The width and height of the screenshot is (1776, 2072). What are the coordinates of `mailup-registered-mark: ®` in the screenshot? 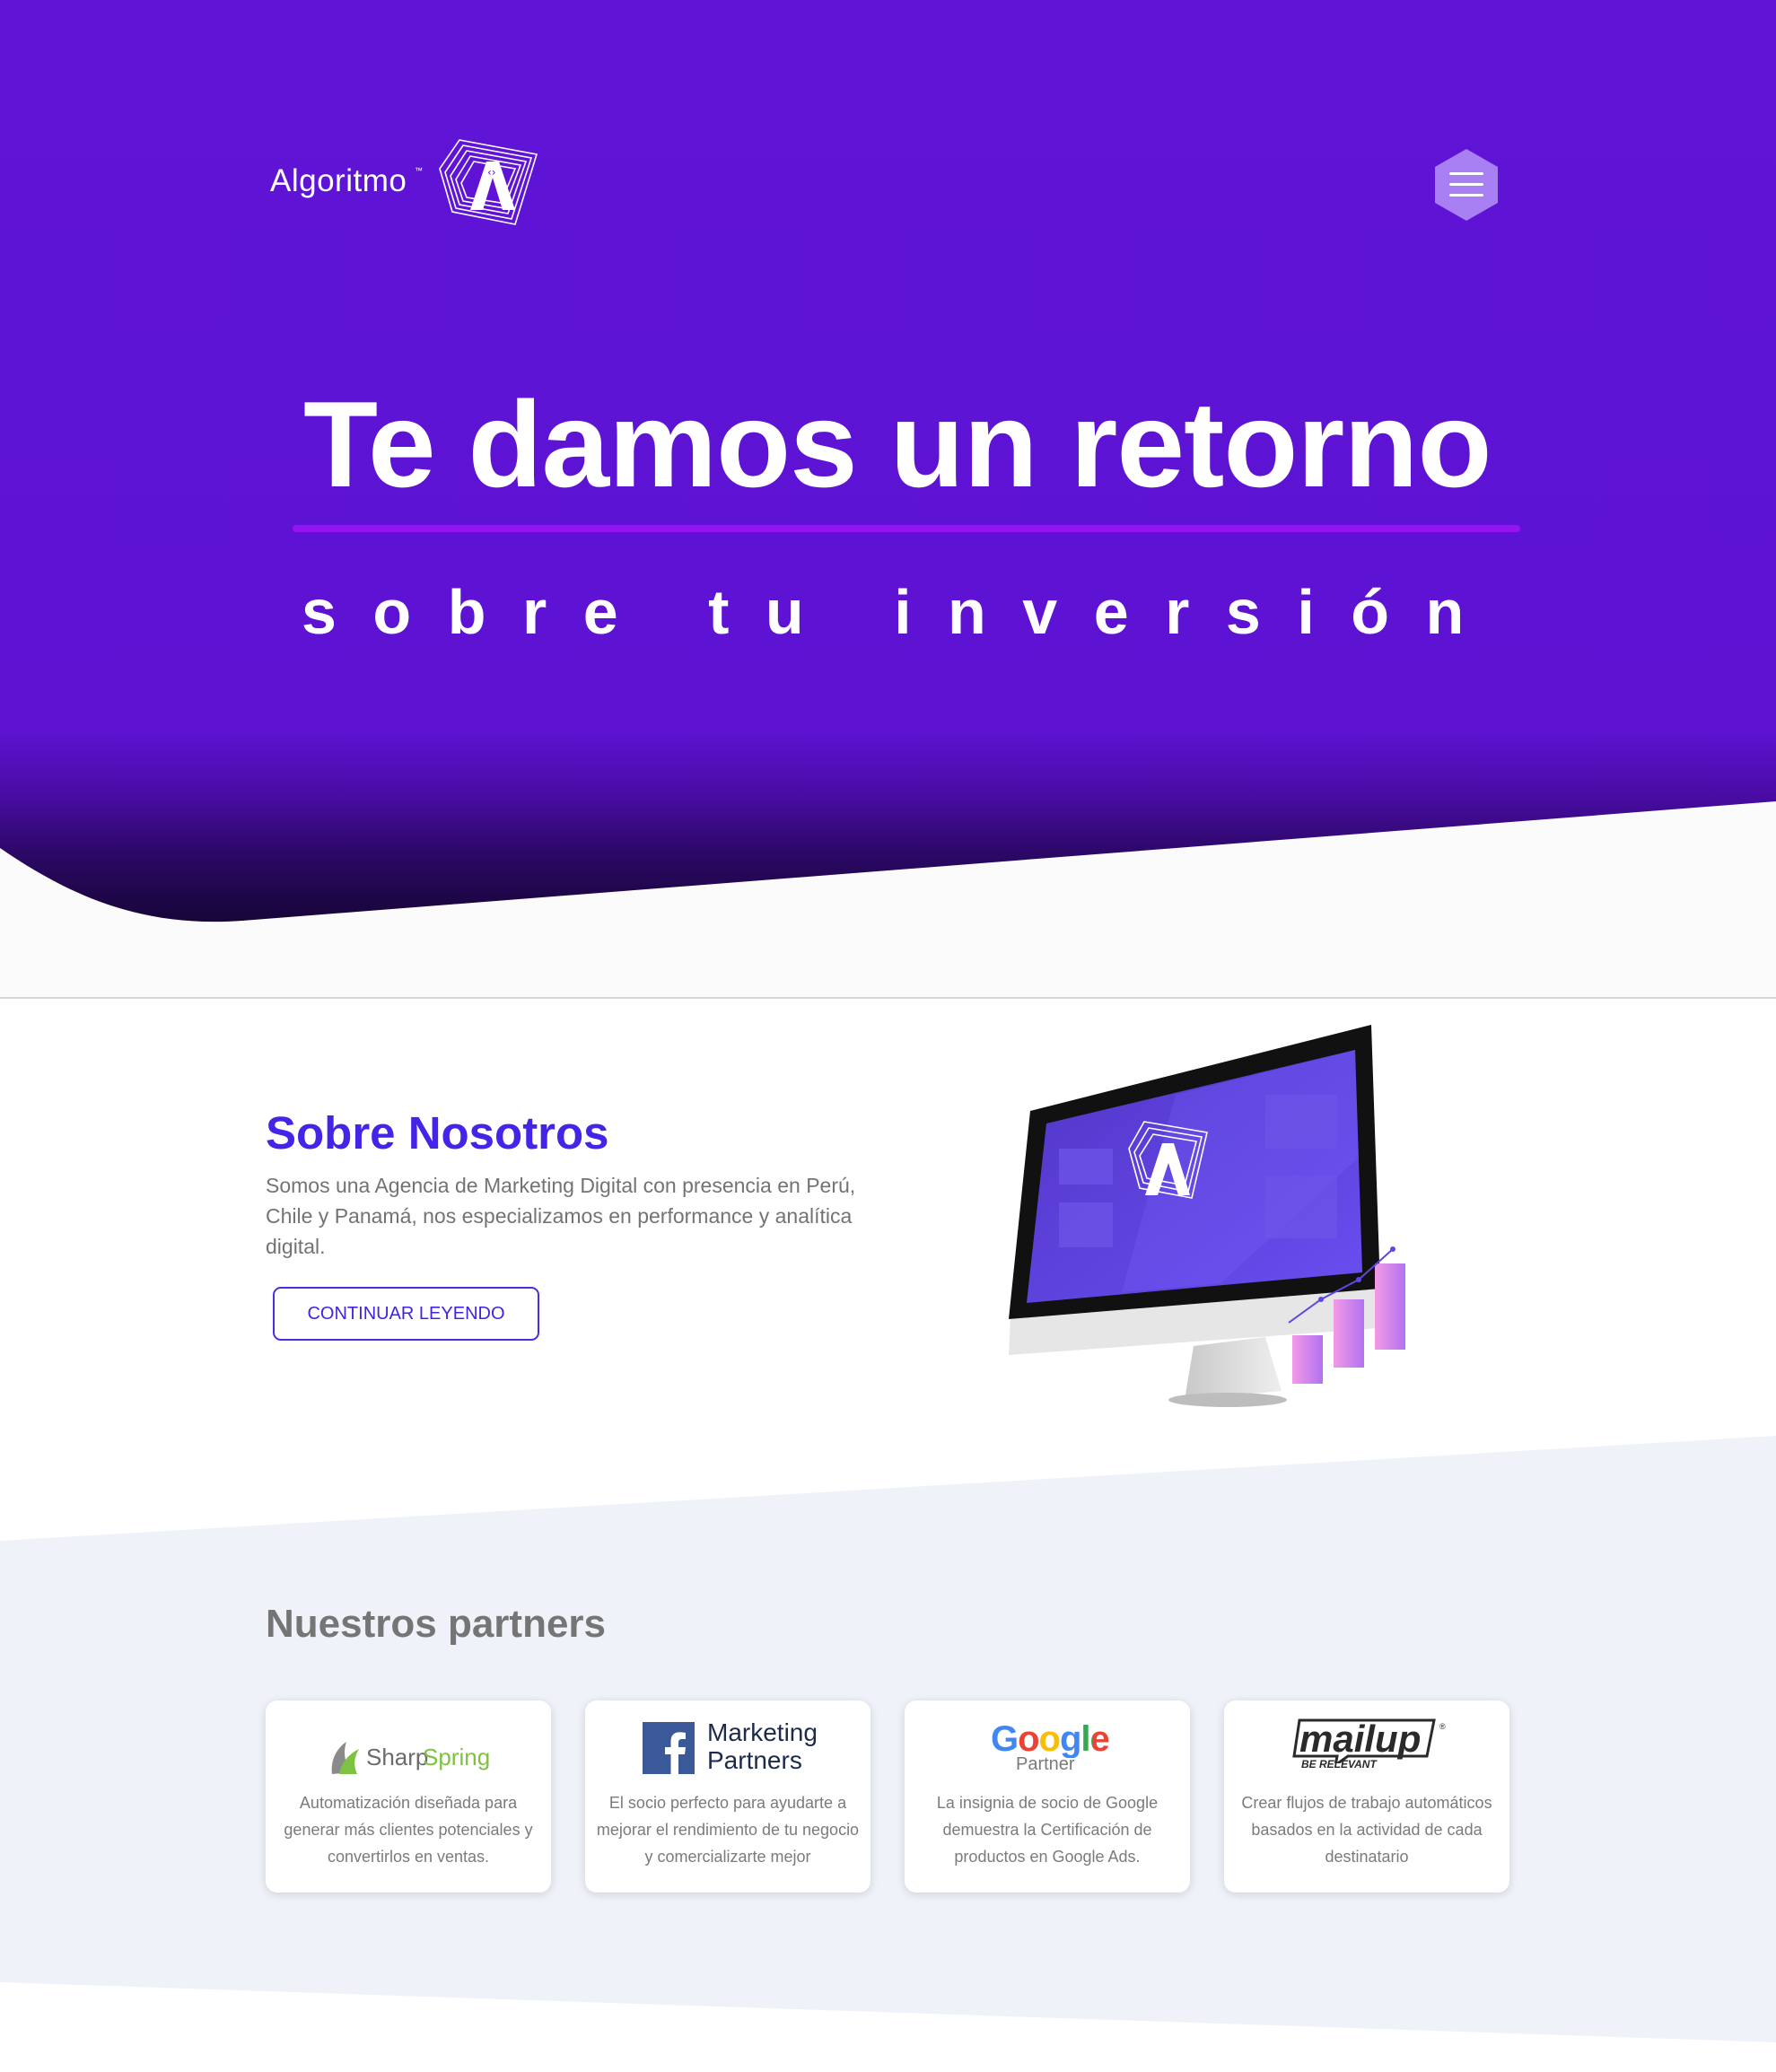 It's located at (1442, 1726).